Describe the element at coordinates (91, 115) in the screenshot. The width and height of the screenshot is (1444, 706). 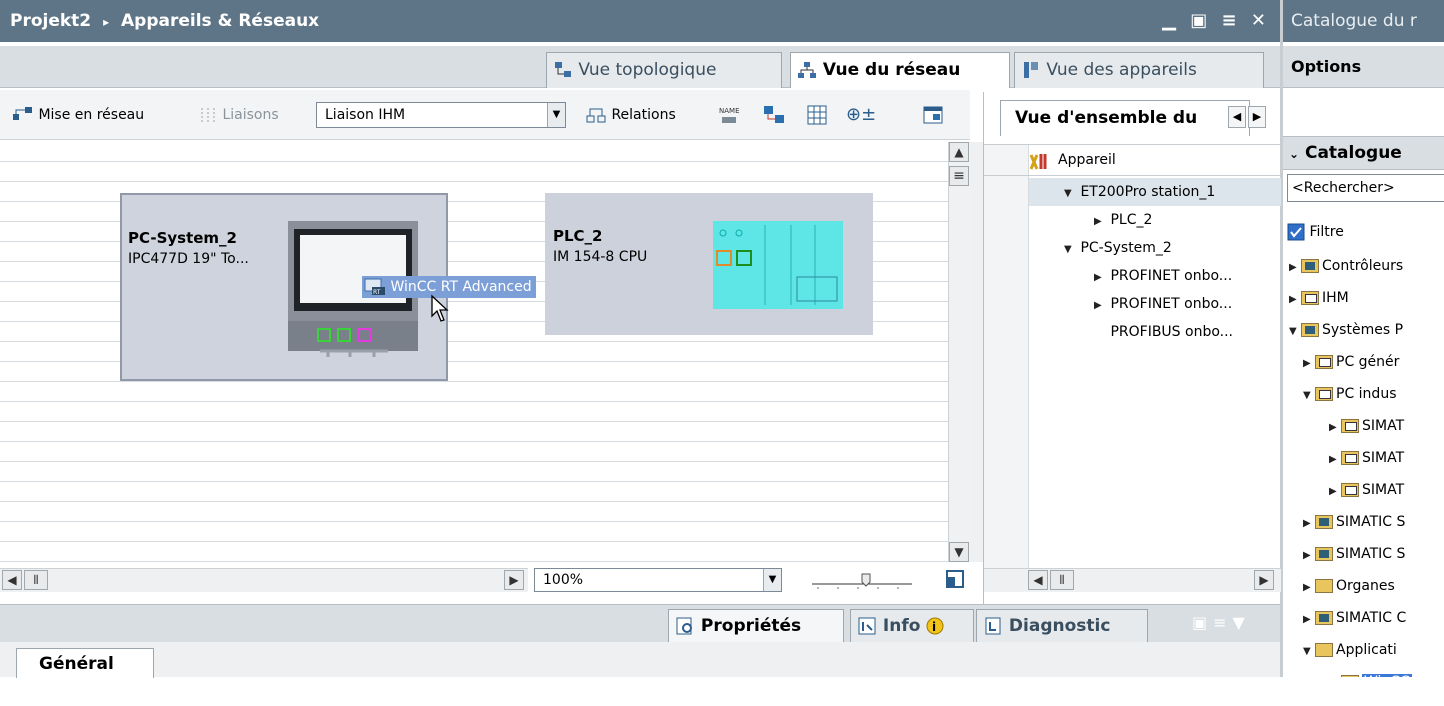
I see `networking-label: Mise en réseau` at that location.